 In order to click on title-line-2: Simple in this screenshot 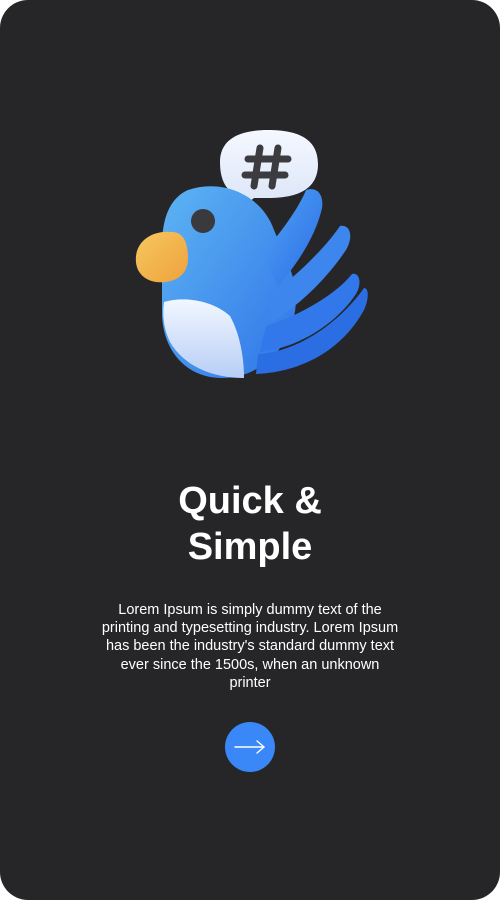, I will do `click(250, 547)`.